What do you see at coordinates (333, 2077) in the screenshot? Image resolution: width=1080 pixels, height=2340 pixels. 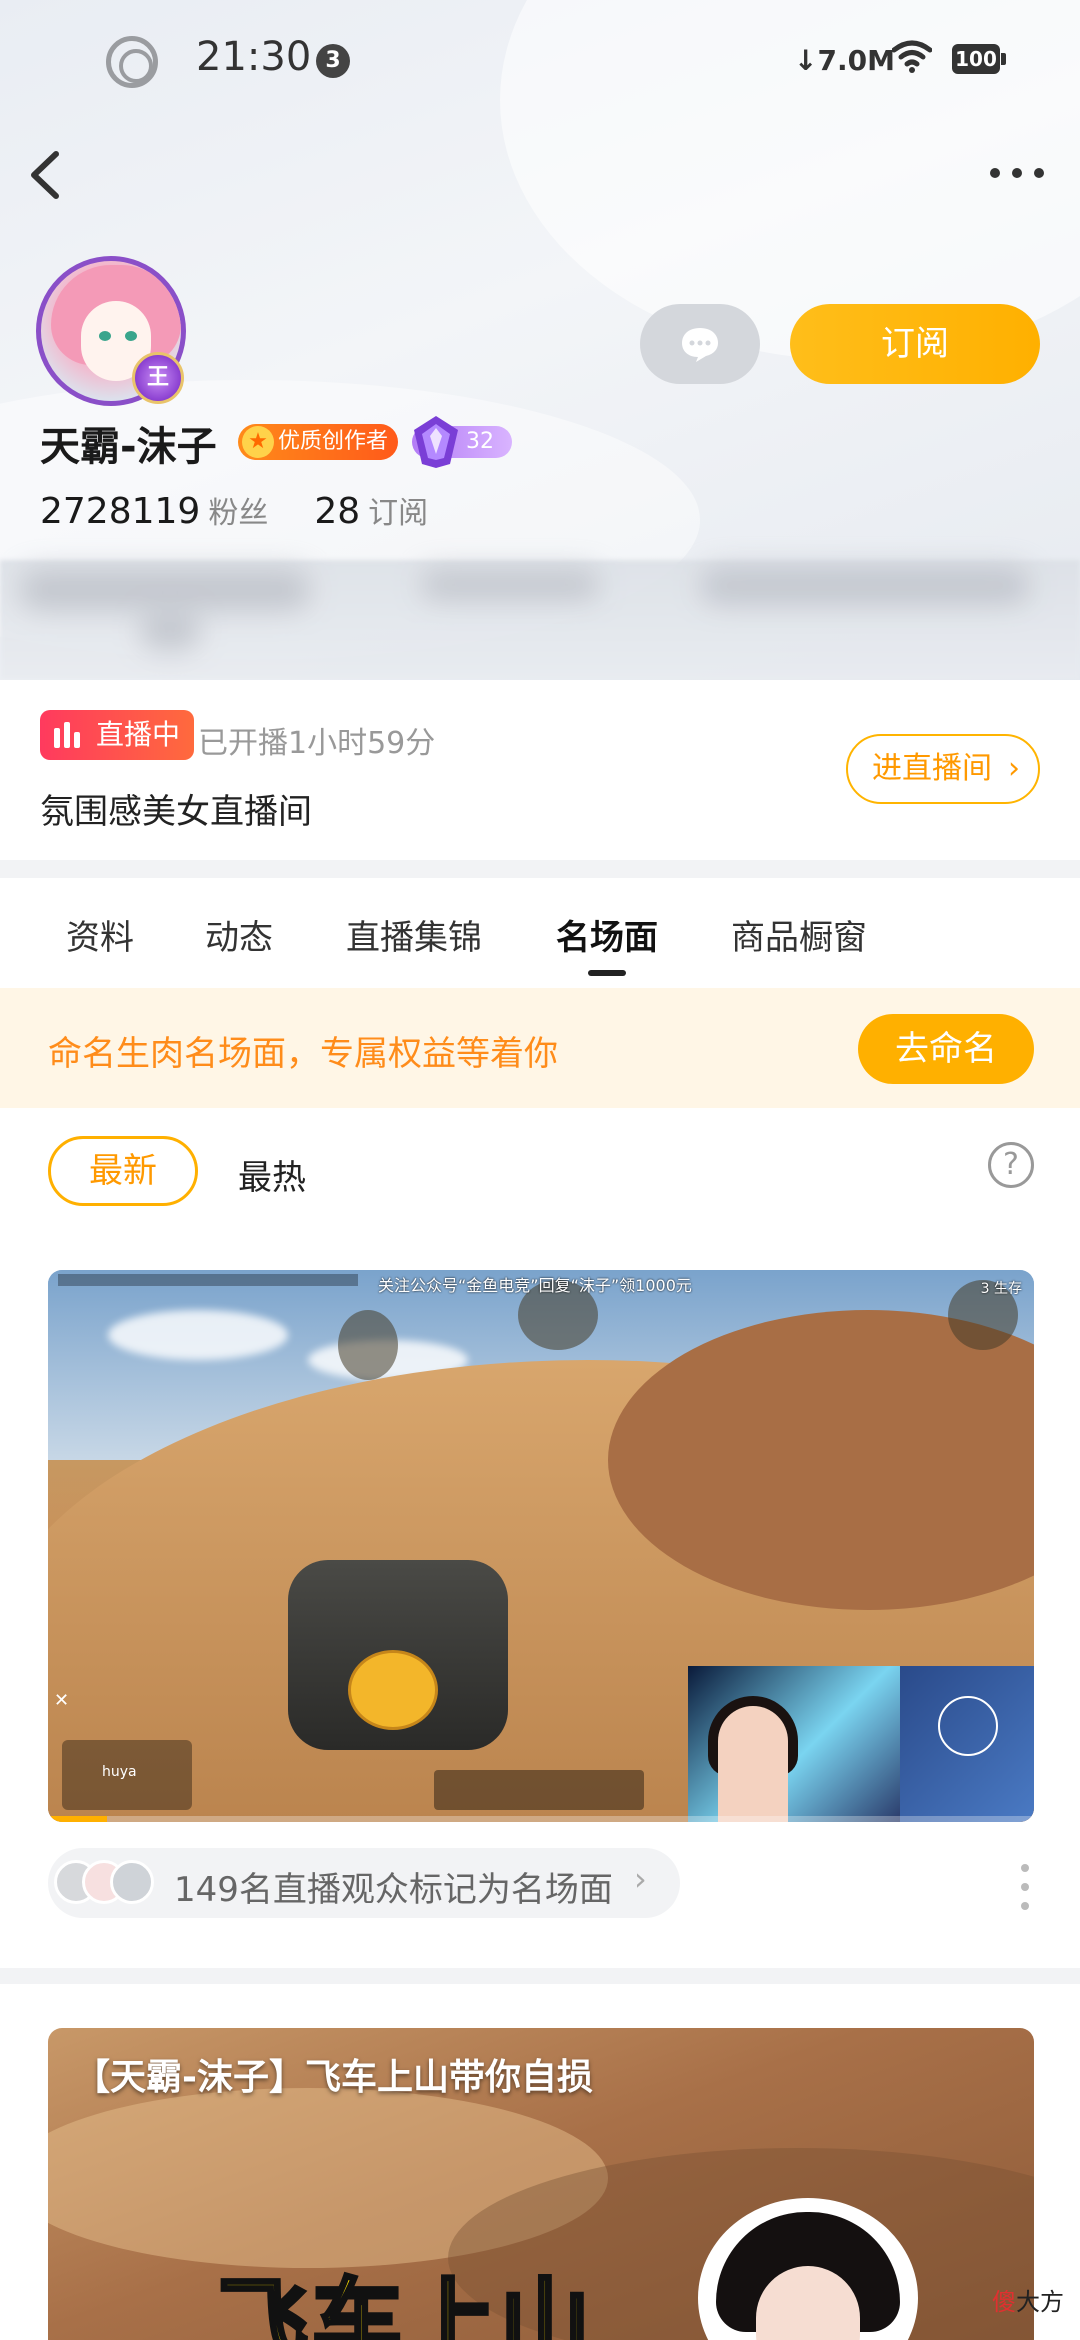 I see `video-title: 【天霸-沫子】飞车上山带你自损` at bounding box center [333, 2077].